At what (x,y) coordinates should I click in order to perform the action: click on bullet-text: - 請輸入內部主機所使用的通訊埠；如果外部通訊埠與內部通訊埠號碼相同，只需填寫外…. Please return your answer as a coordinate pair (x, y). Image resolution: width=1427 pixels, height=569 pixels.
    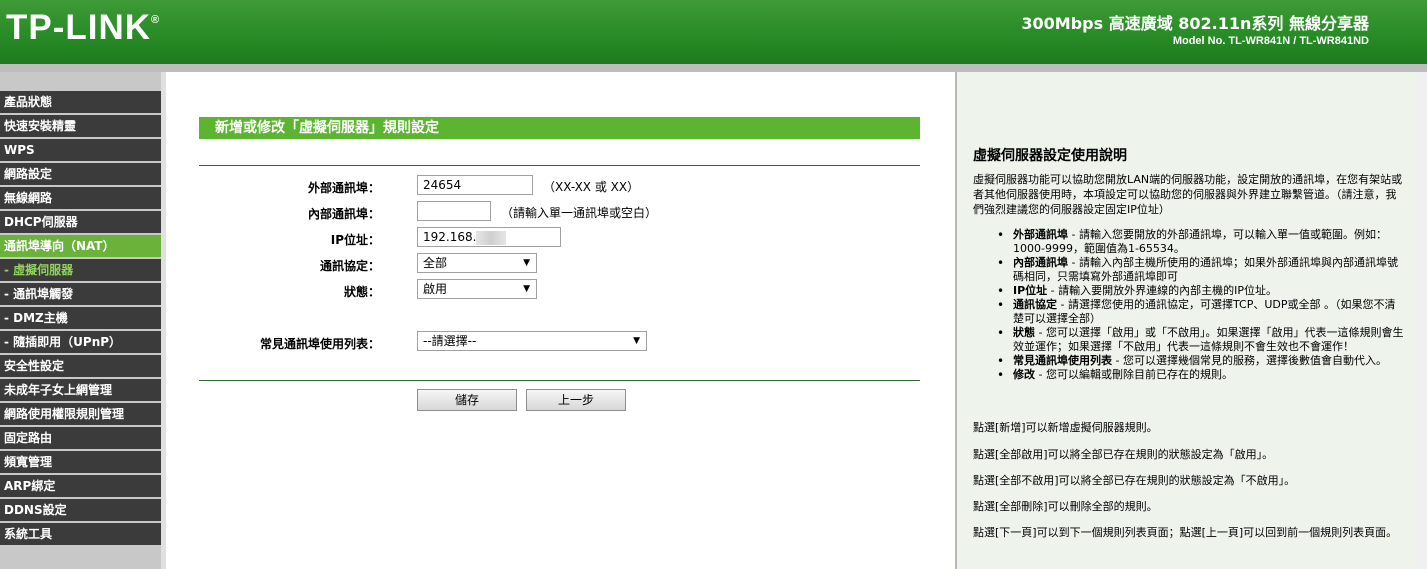
    Looking at the image, I should click on (1205, 269).